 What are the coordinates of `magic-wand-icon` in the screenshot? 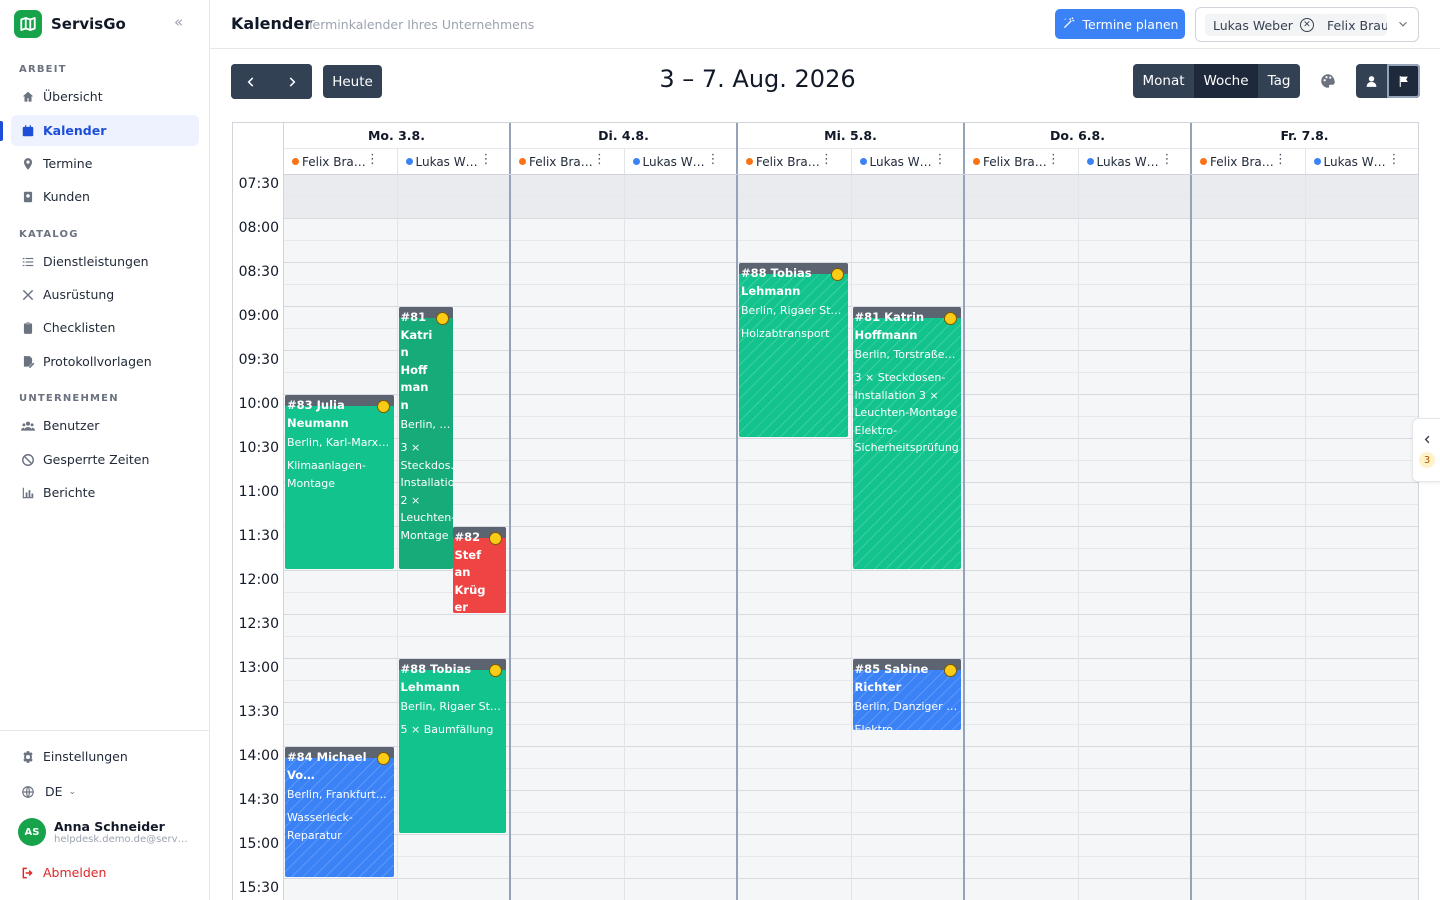 It's located at (1069, 24).